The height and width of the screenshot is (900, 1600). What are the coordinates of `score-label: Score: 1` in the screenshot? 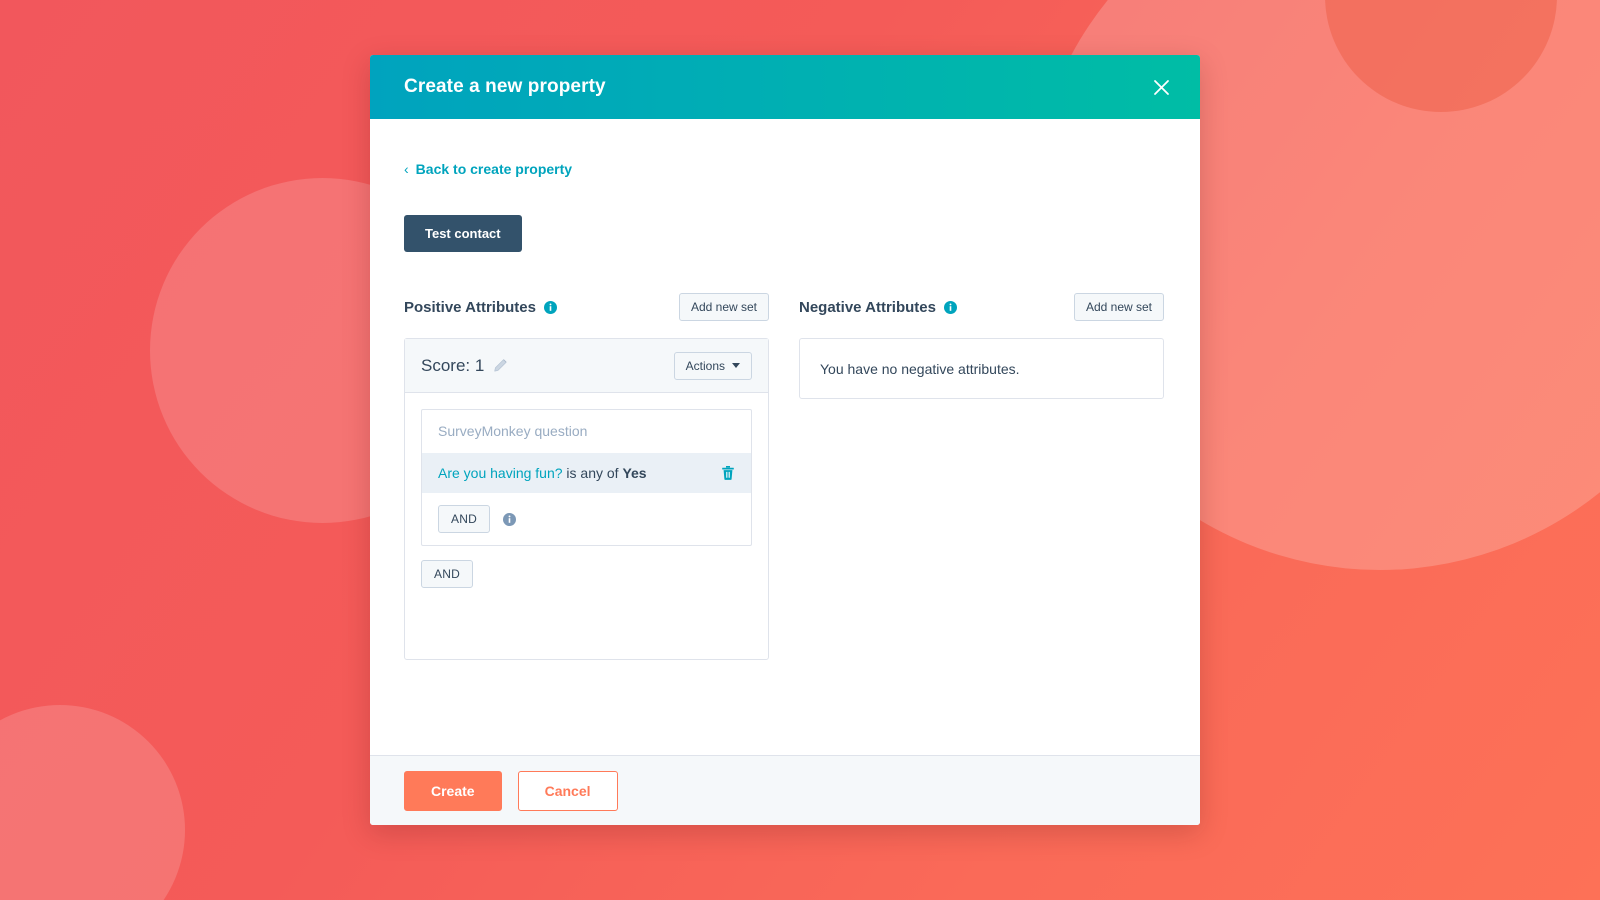 It's located at (453, 365).